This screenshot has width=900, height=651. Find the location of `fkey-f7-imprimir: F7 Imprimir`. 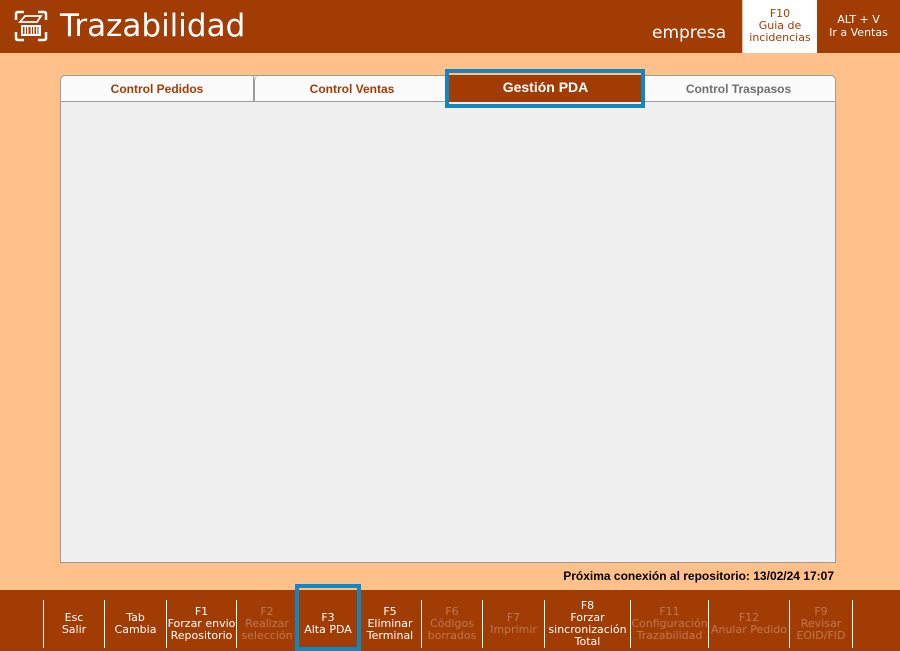

fkey-f7-imprimir: F7 Imprimir is located at coordinates (513, 624).